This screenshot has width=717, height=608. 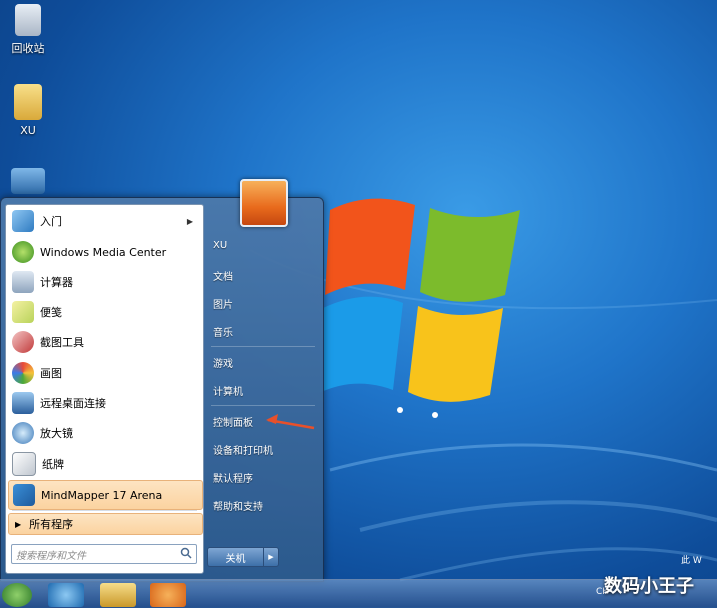 I want to click on shutdown-options-arrow-icon: ▶, so click(x=271, y=557).